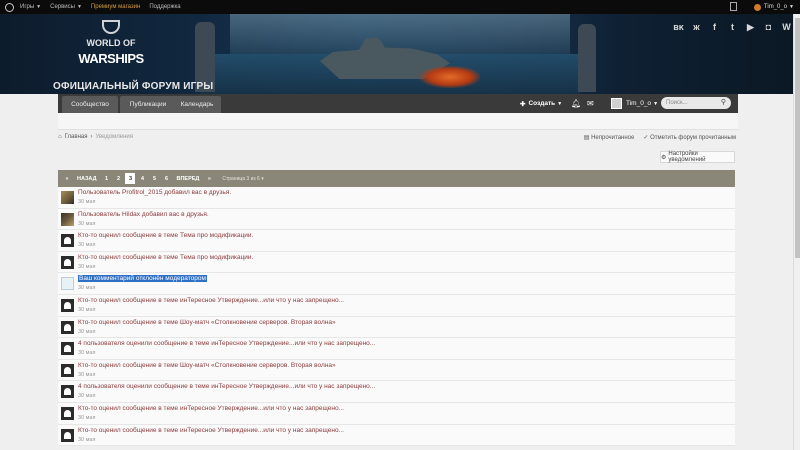  I want to click on page-1: 1, so click(106, 178).